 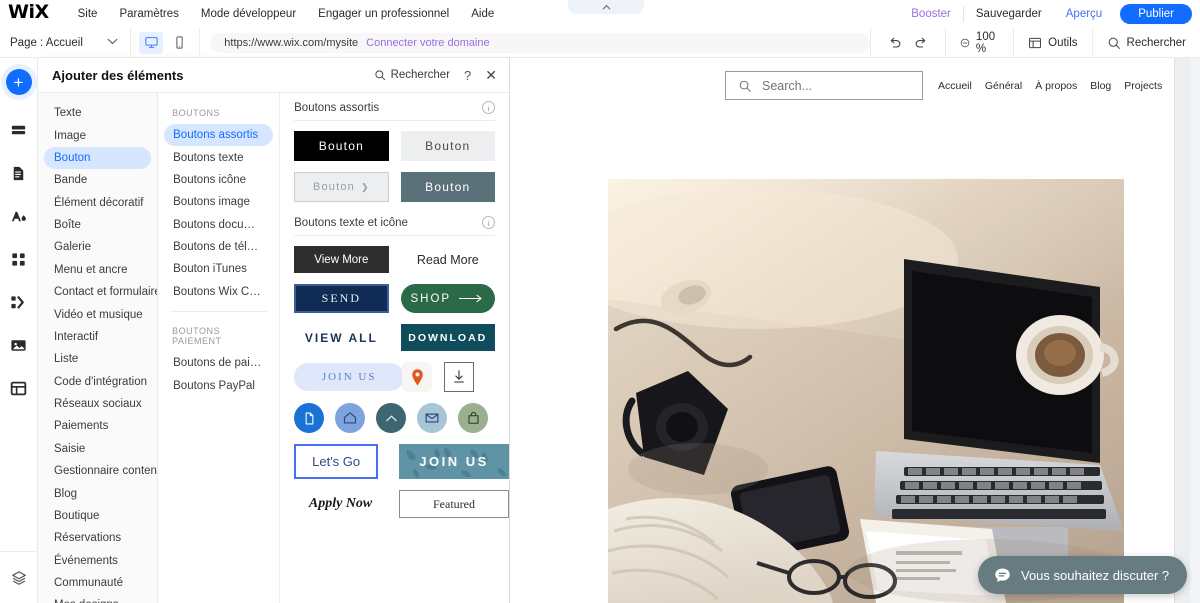 What do you see at coordinates (978, 42) in the screenshot?
I see `zoom-control: 100 %` at bounding box center [978, 42].